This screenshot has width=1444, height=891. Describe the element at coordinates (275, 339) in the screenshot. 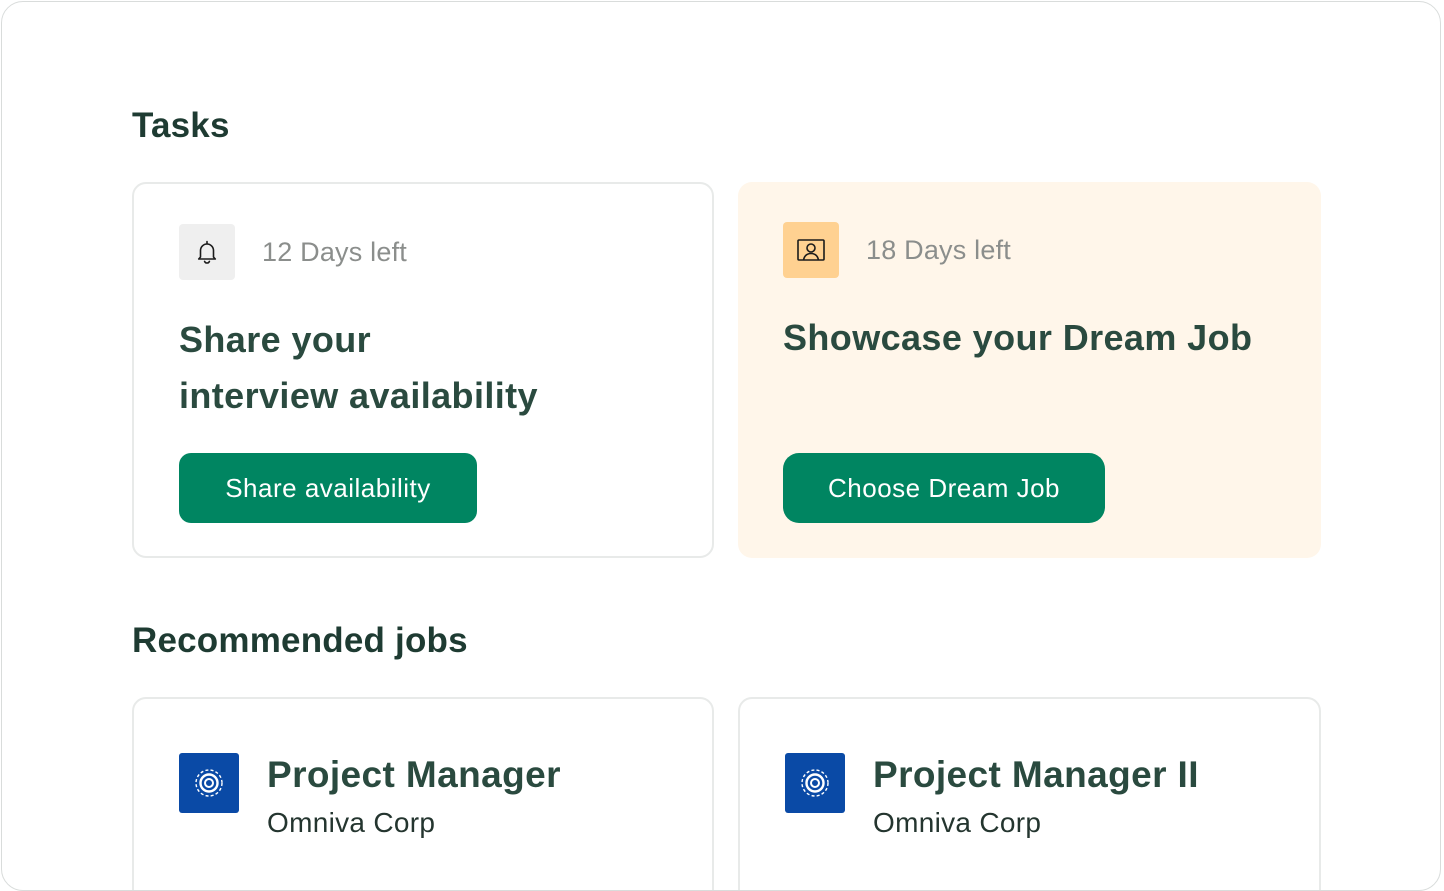

I see `task-title-line: Share your` at that location.